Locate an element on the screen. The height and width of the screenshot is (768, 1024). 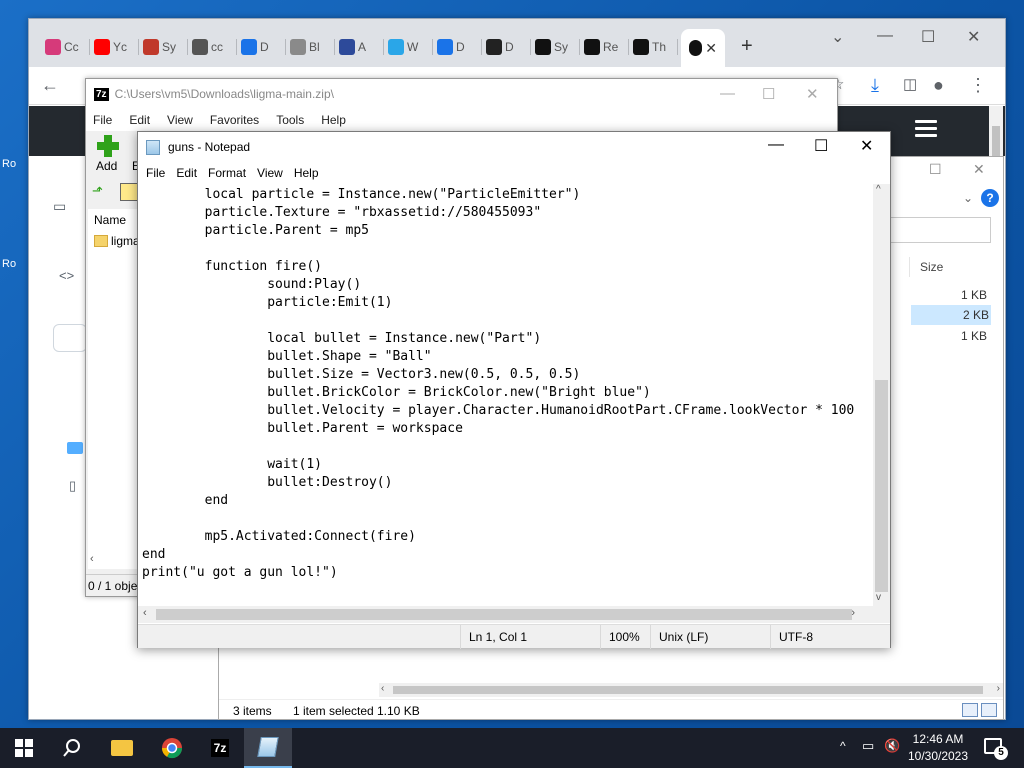
taskbar-7zip: 7z is located at coordinates (220, 748).